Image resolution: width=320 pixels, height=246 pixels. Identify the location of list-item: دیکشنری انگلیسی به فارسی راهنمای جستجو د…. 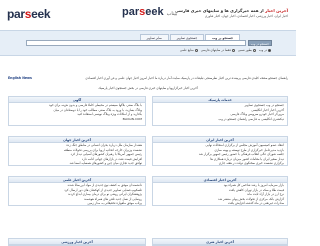
(220, 119).